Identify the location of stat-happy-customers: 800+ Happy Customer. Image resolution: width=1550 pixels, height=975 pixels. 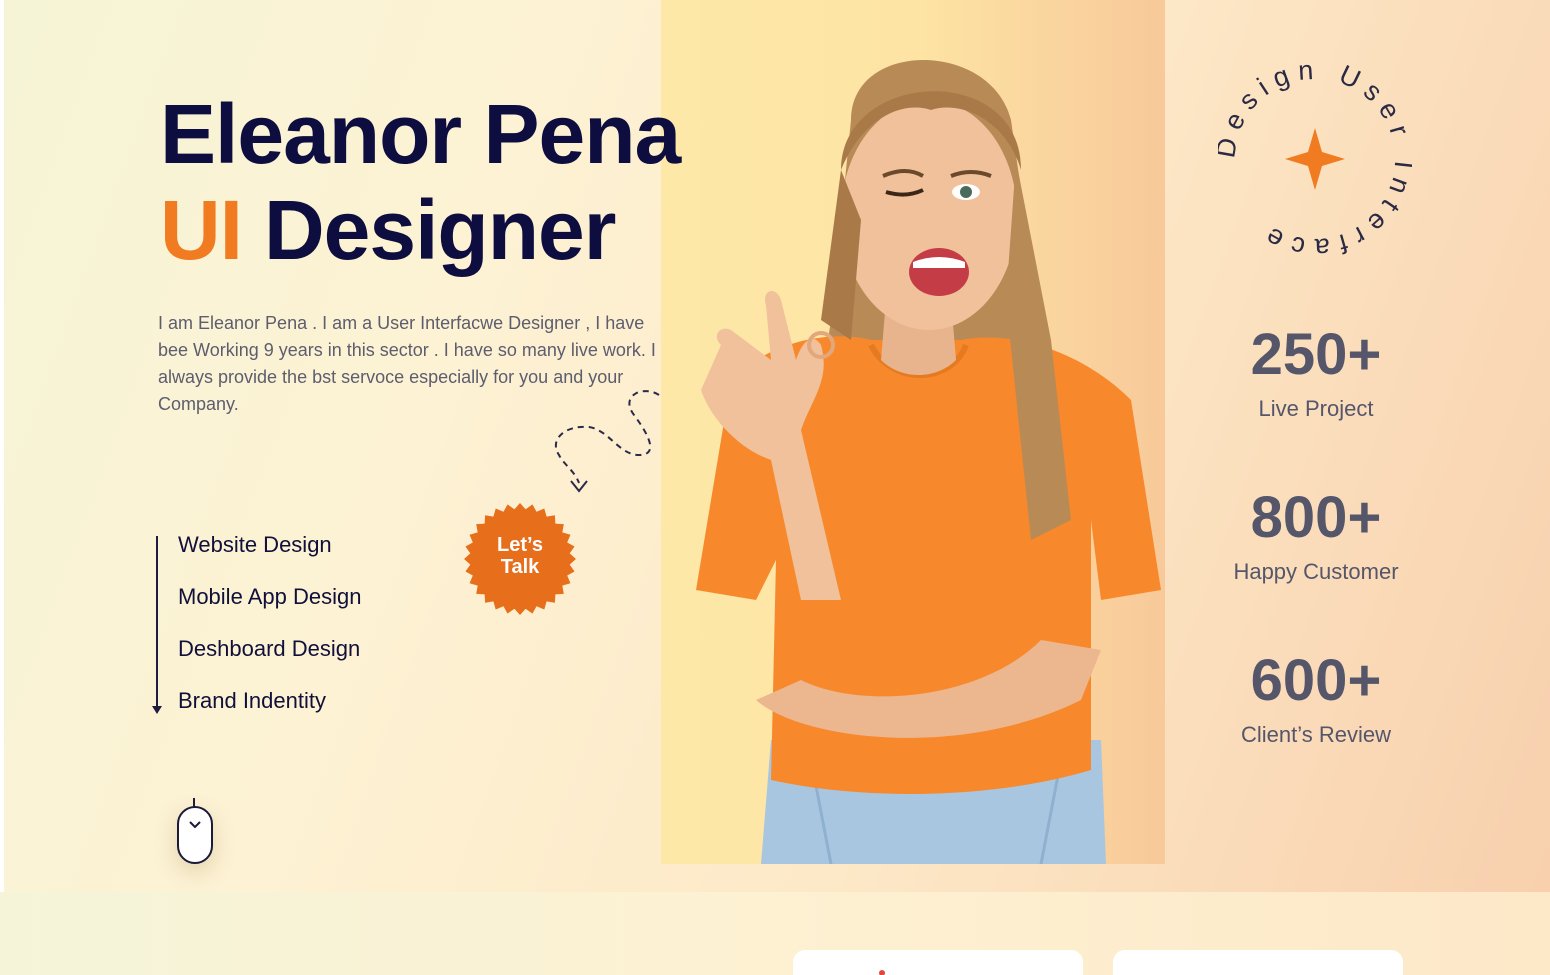
(1316, 536).